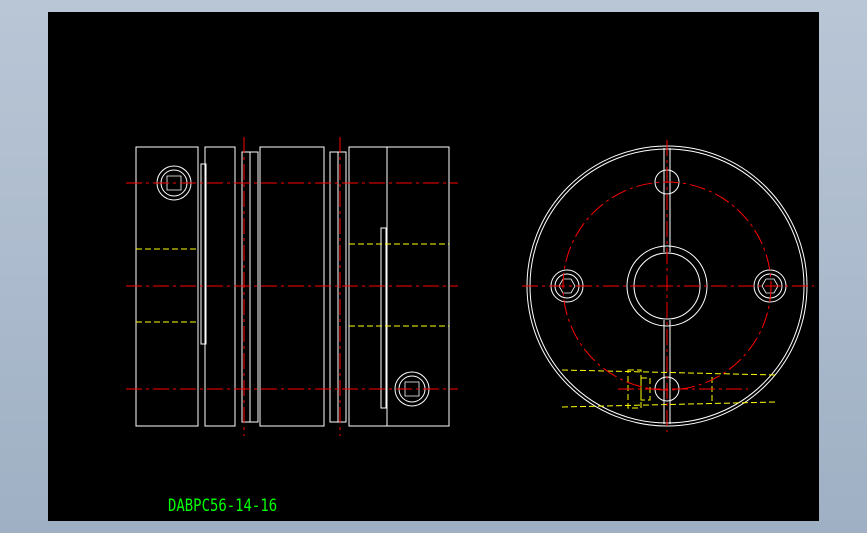  I want to click on right-hub-slot, so click(383, 318).